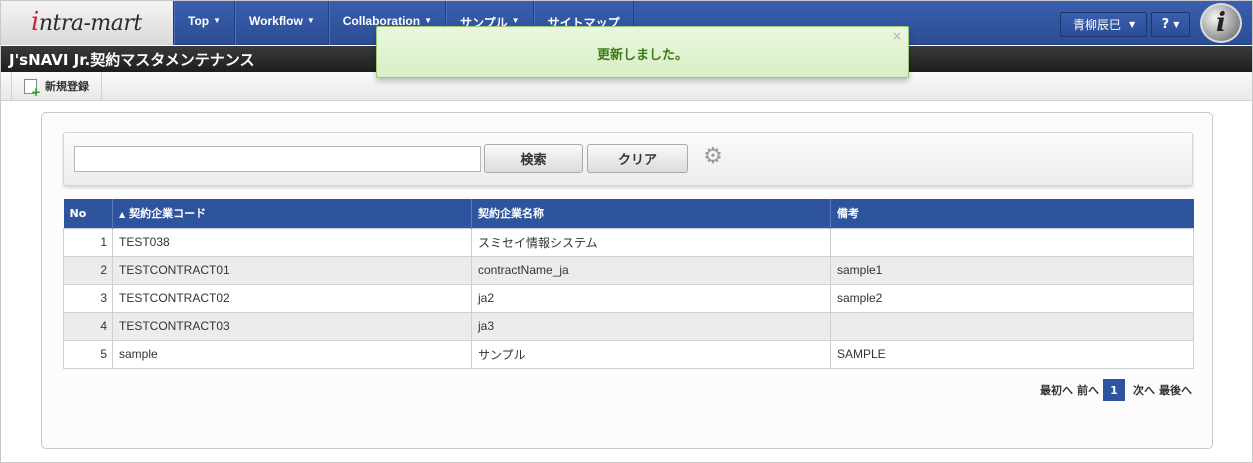  I want to click on search-input, so click(277, 159).